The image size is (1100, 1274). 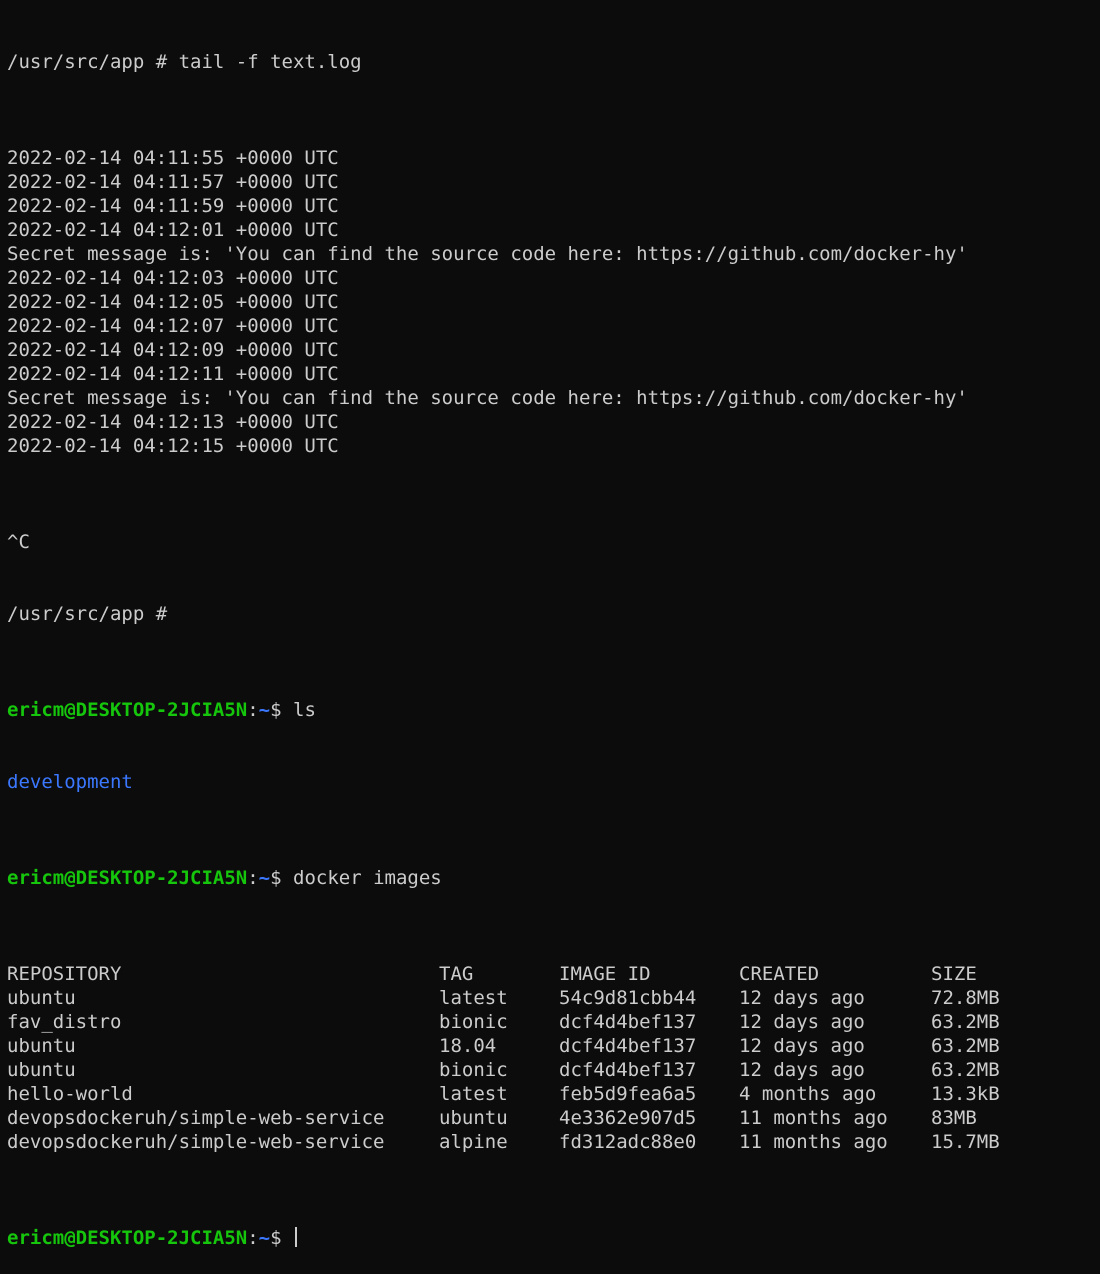 What do you see at coordinates (173, 278) in the screenshot?
I see `log-line: 2022-02-14 04:12:03 +0000 UTC` at bounding box center [173, 278].